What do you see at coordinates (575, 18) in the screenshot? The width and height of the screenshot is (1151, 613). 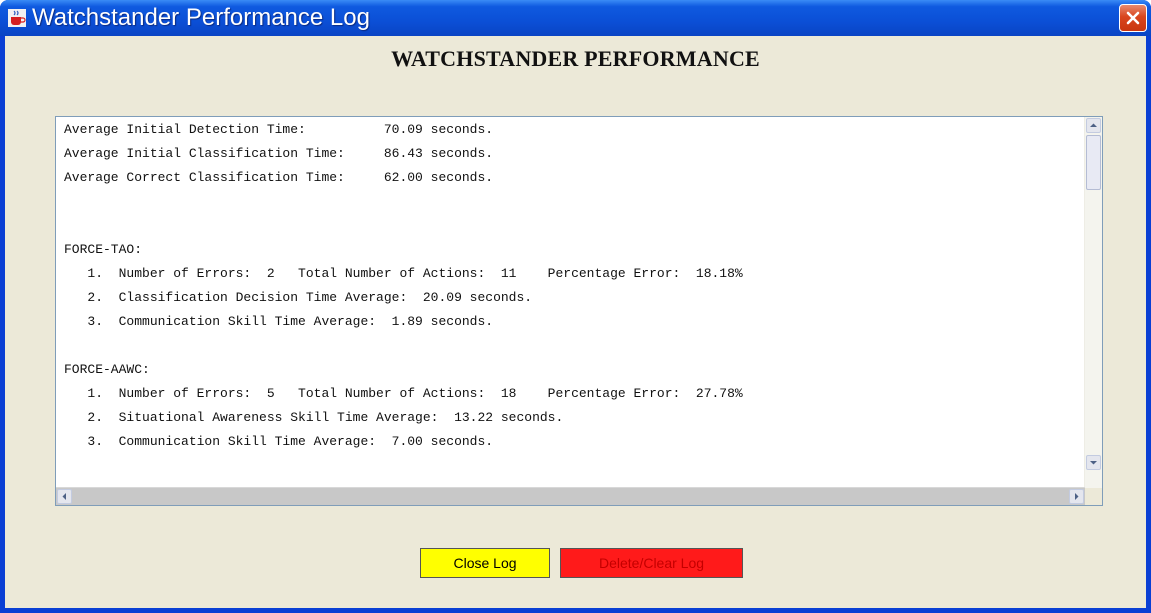 I see `title-bar: Watchstander Performance Log` at bounding box center [575, 18].